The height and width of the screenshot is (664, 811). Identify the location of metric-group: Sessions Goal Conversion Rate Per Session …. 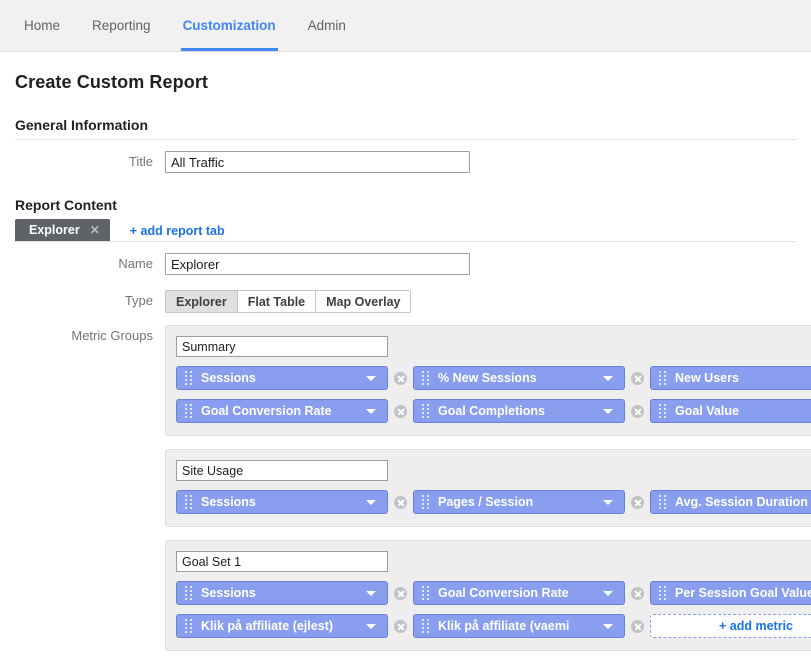
(488, 595).